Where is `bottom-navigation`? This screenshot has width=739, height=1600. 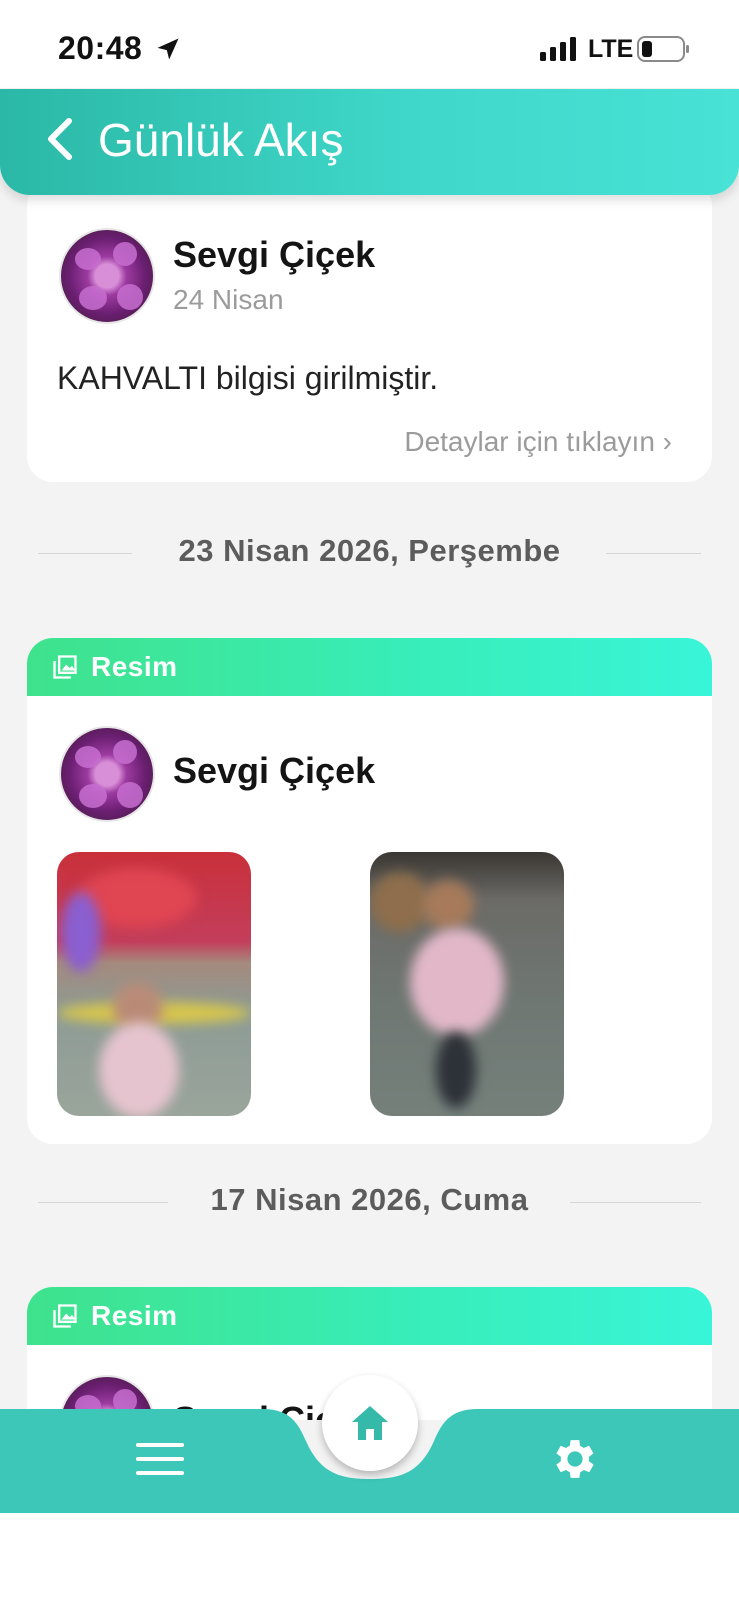
bottom-navigation is located at coordinates (369, 1444).